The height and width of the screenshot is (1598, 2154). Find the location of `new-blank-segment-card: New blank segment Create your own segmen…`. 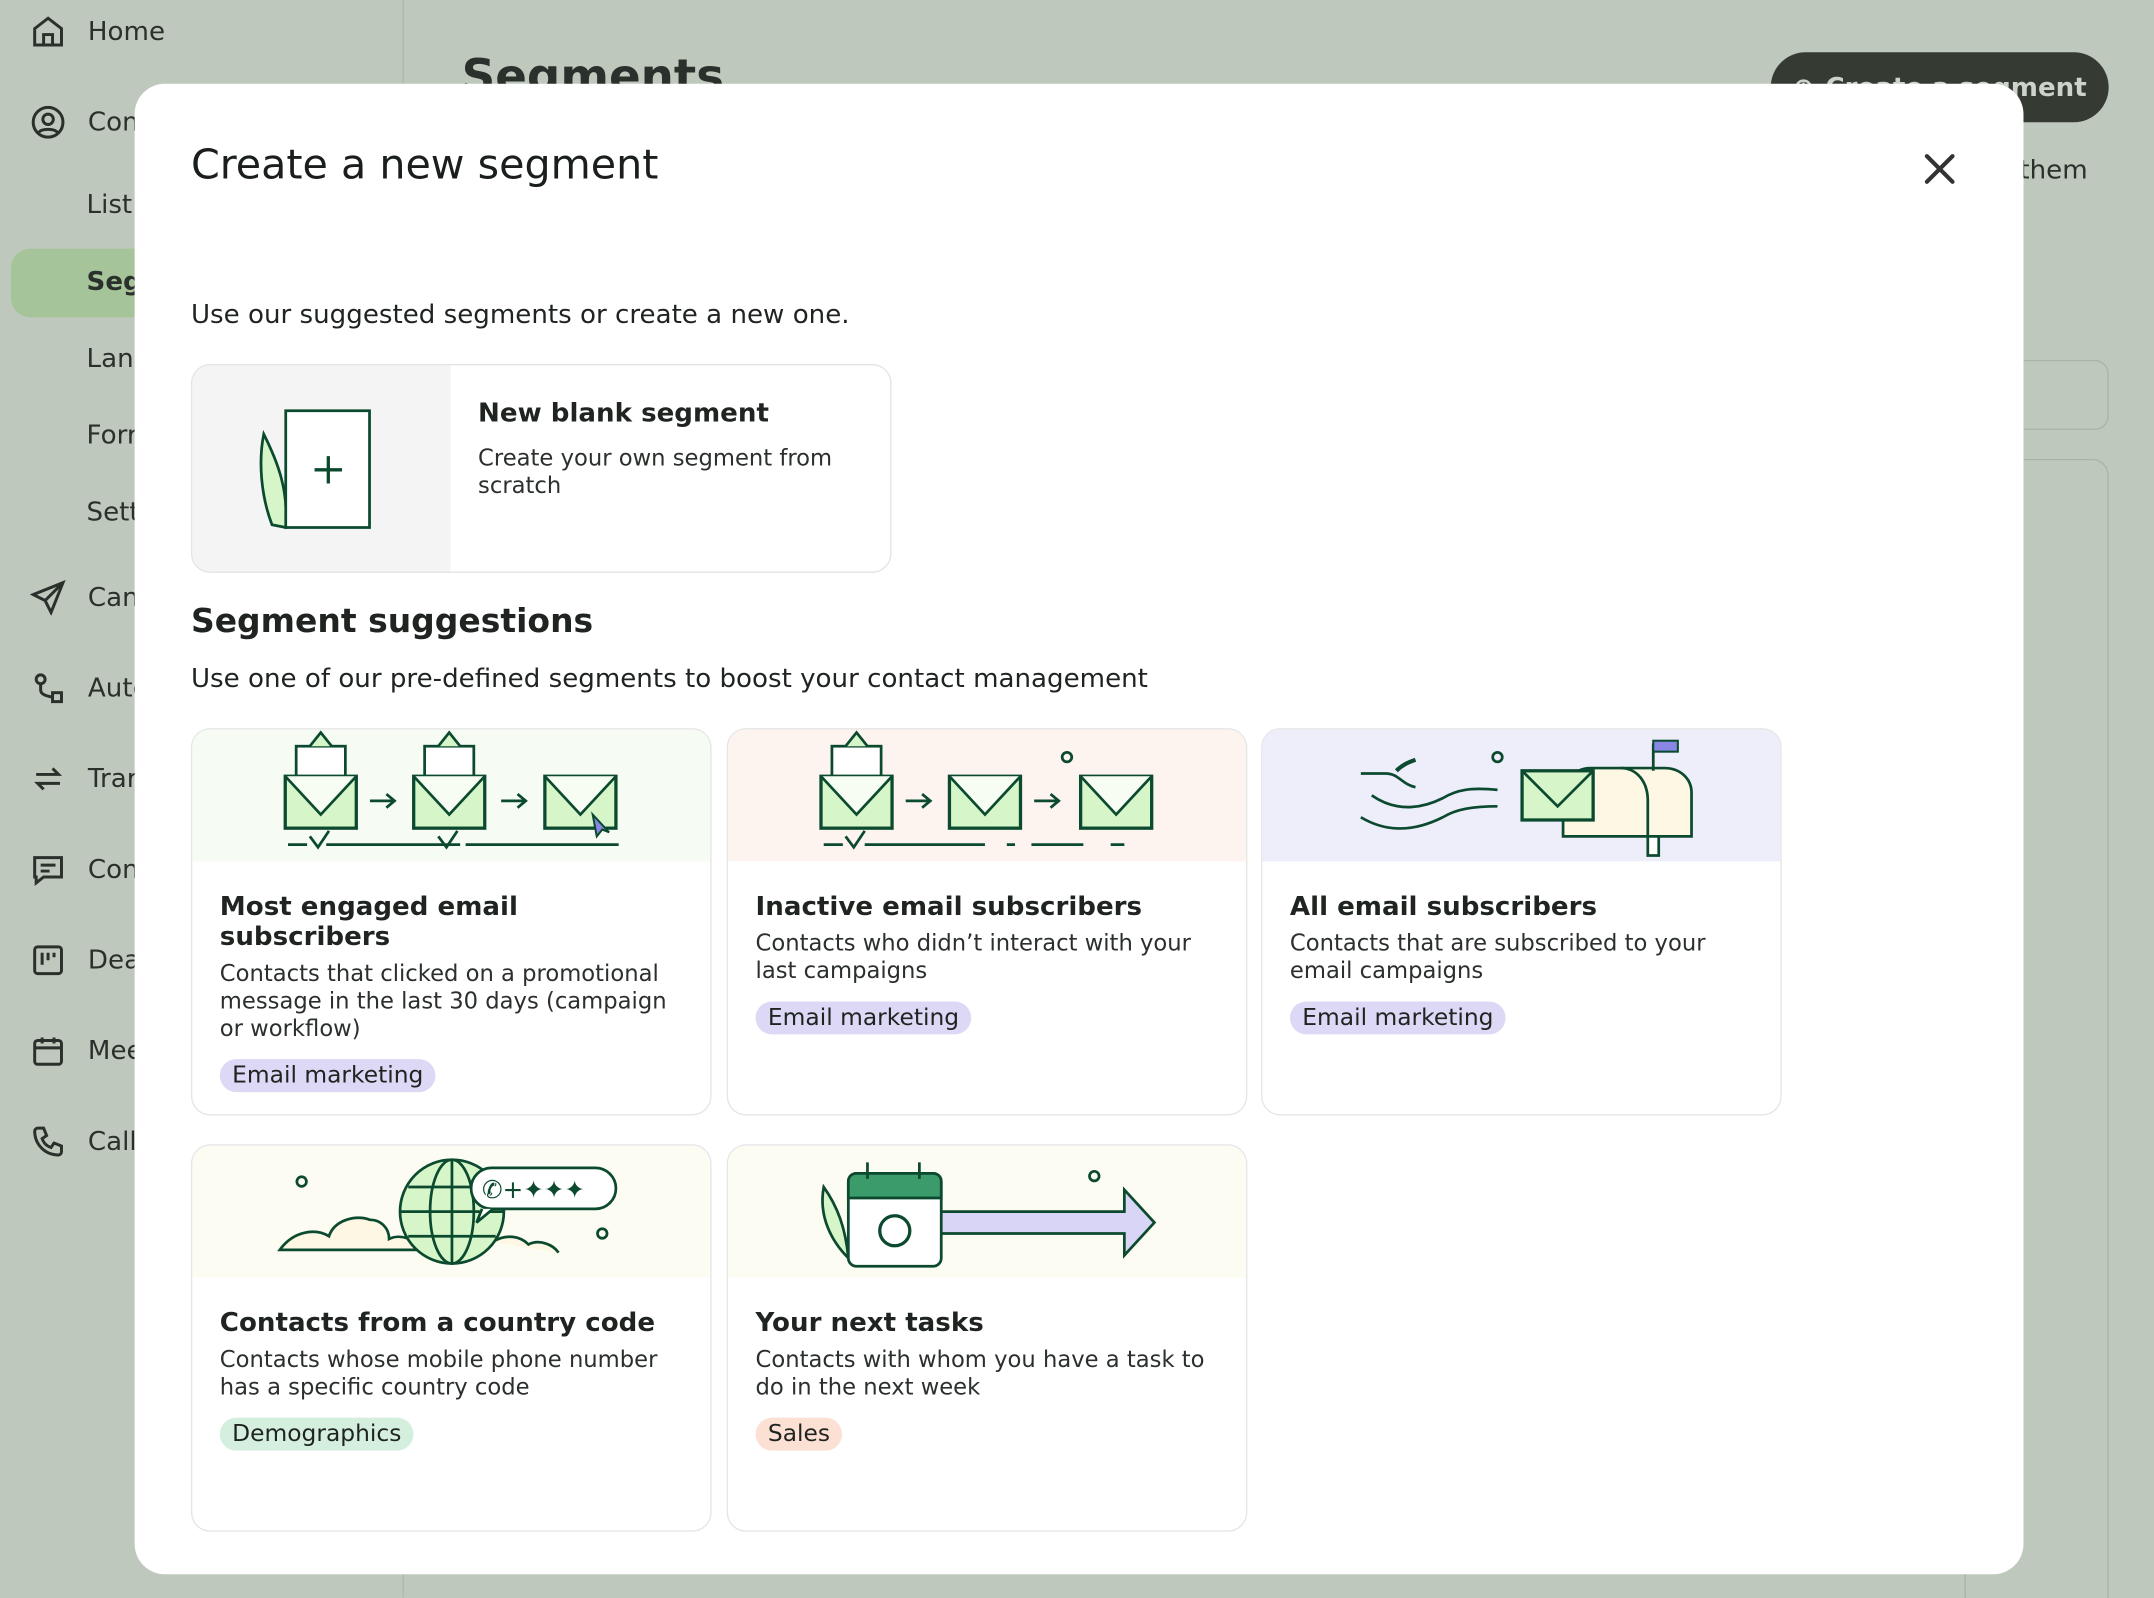

new-blank-segment-card: New blank segment Create your own segmen… is located at coordinates (541, 468).